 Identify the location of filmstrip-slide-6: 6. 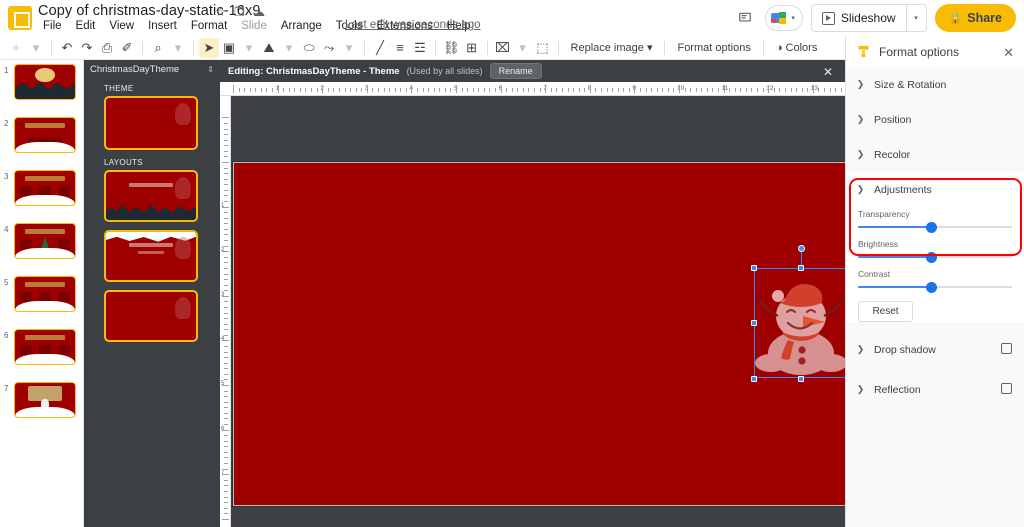
(41, 355).